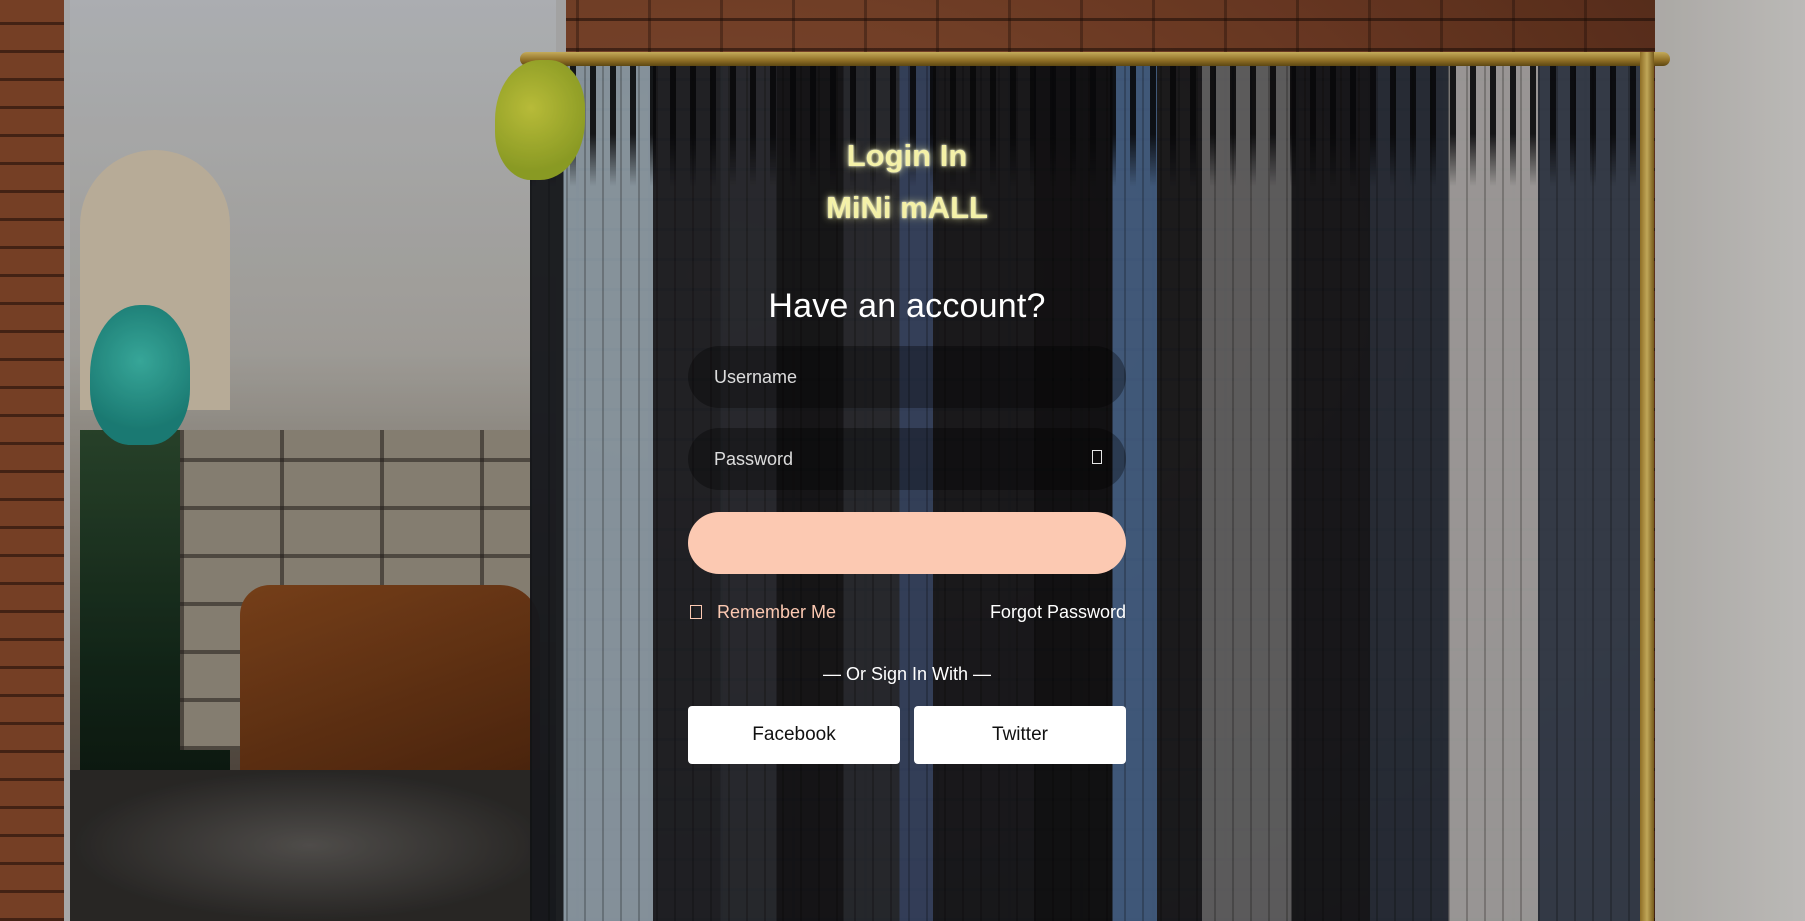 The height and width of the screenshot is (921, 1805). What do you see at coordinates (794, 735) in the screenshot?
I see `facebook-button: Facebook` at bounding box center [794, 735].